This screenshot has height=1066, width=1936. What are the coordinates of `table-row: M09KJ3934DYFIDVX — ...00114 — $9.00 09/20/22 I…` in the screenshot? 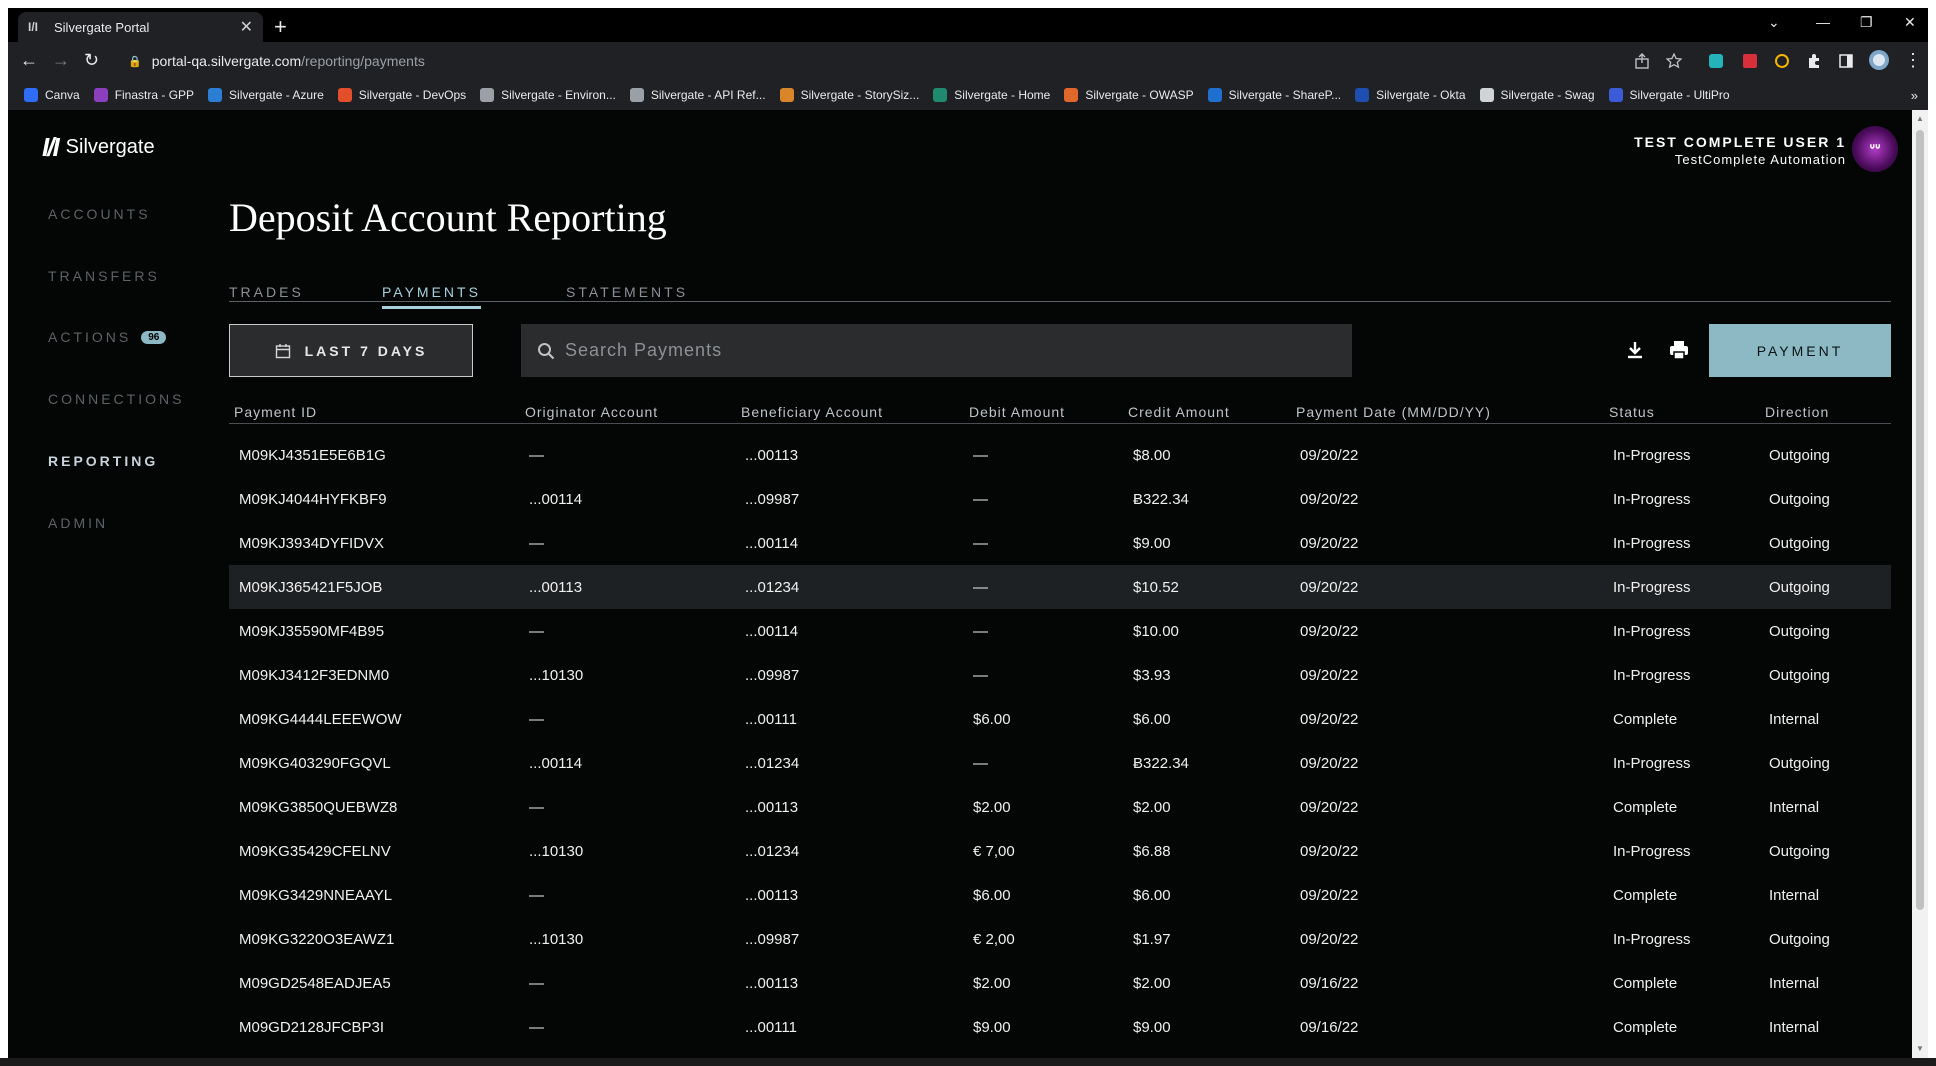 It's located at (1060, 543).